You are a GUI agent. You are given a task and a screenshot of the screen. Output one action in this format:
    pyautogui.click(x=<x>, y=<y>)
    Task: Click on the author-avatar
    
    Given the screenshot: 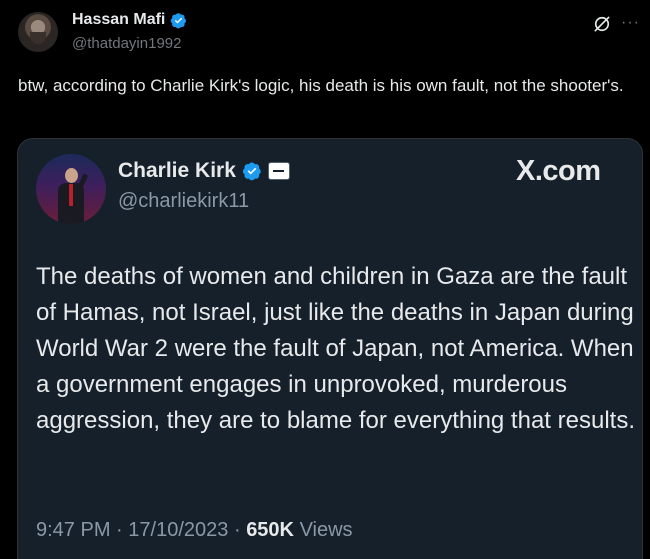 What is the action you would take?
    pyautogui.click(x=38, y=32)
    